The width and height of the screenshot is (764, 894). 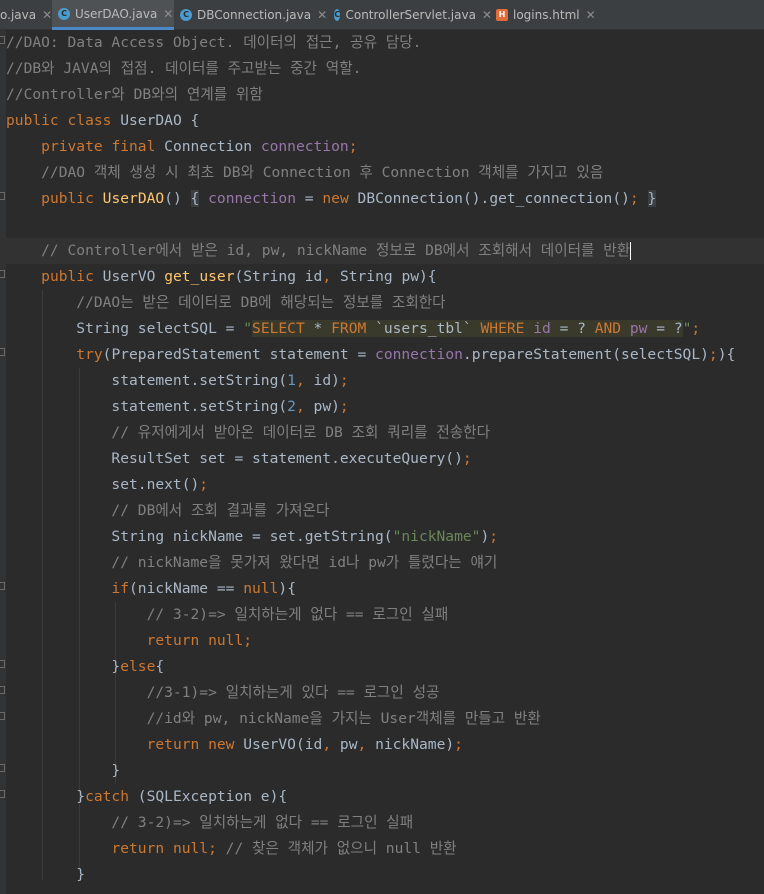 I want to click on code-line: //3-1)=> 일치하는게 있다 == 로그인 성공, so click(x=223, y=692).